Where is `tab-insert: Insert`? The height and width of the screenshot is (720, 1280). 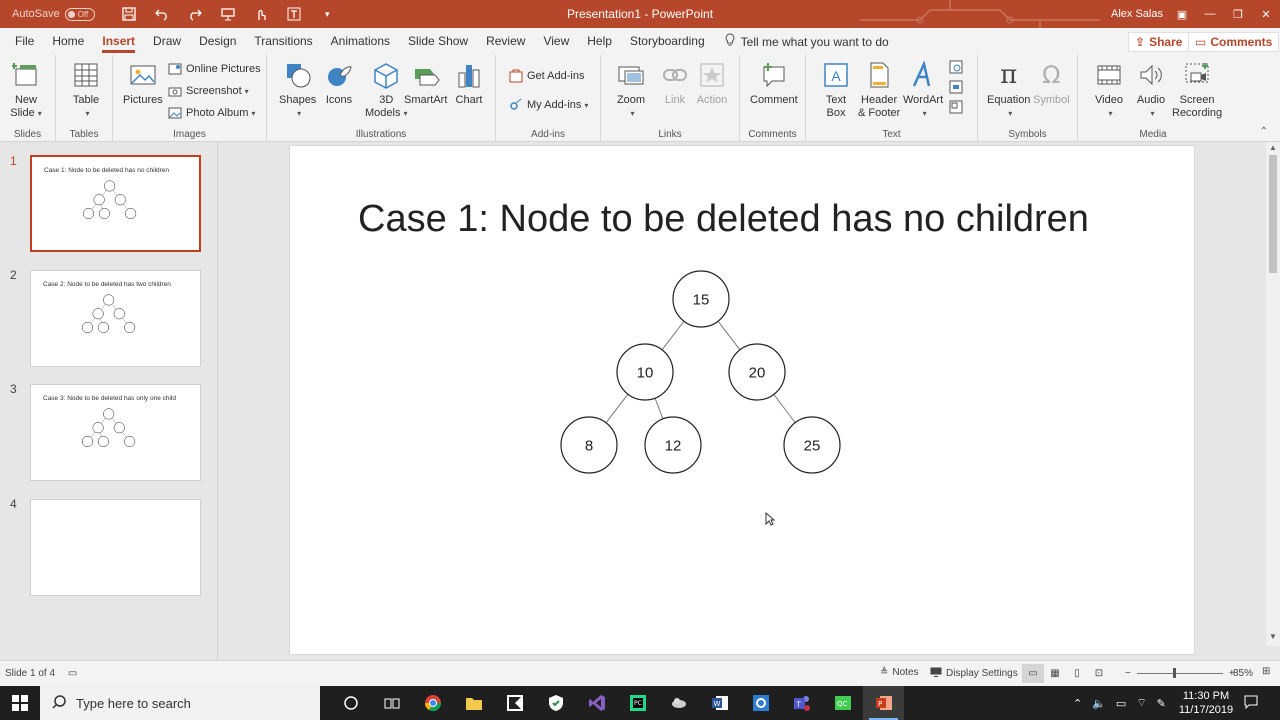 tab-insert: Insert is located at coordinates (118, 41).